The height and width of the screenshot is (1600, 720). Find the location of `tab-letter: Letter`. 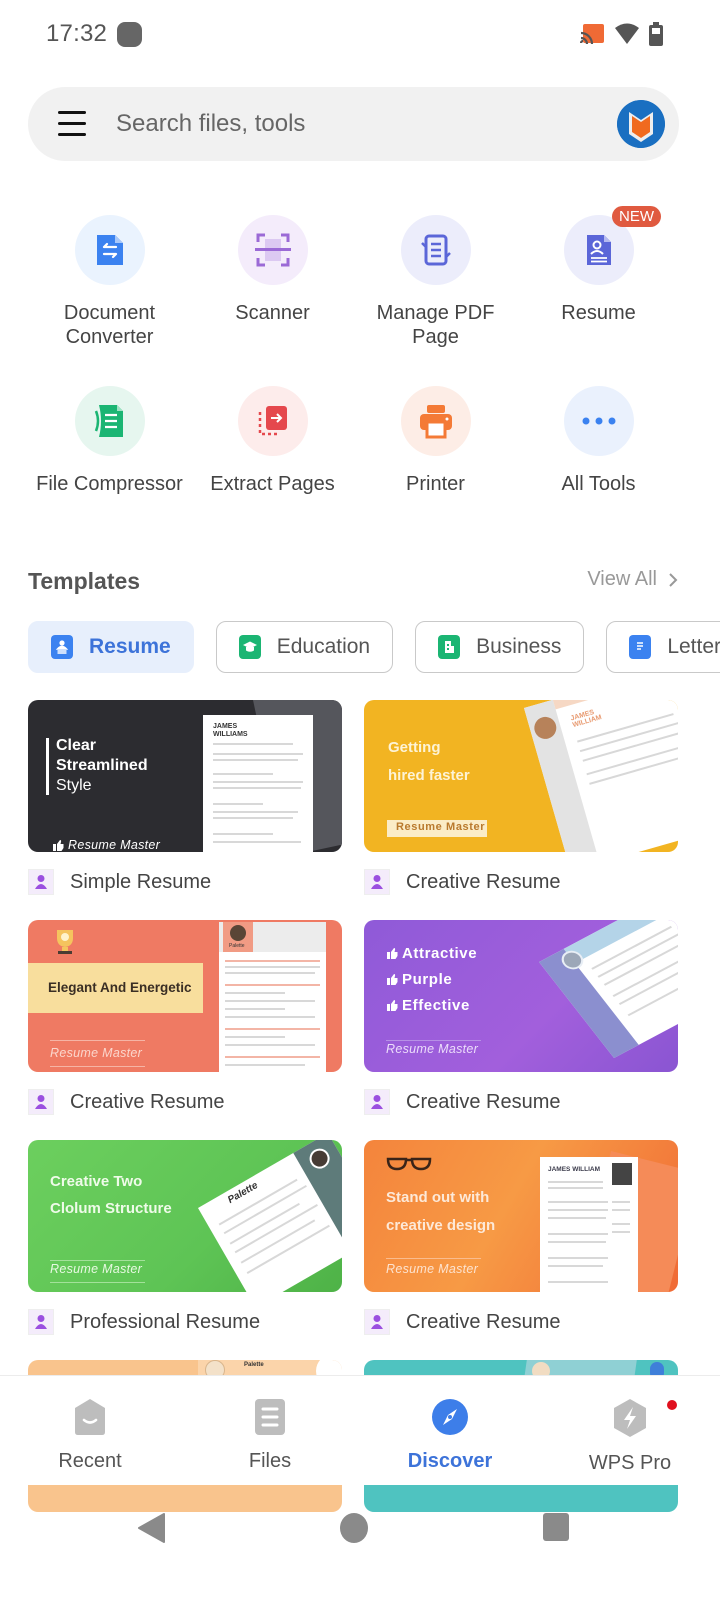

tab-letter: Letter is located at coordinates (663, 647).